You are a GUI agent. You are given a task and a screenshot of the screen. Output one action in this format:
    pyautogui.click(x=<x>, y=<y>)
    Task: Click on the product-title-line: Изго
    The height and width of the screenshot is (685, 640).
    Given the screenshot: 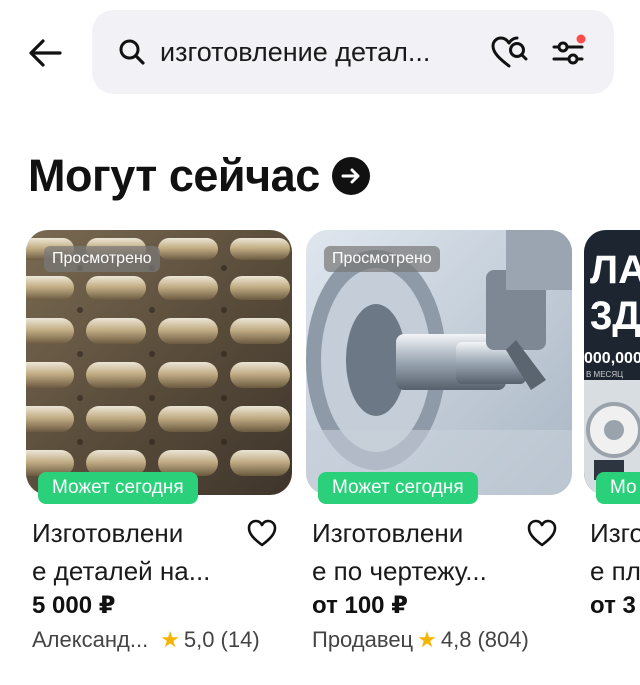 What is the action you would take?
    pyautogui.click(x=615, y=533)
    